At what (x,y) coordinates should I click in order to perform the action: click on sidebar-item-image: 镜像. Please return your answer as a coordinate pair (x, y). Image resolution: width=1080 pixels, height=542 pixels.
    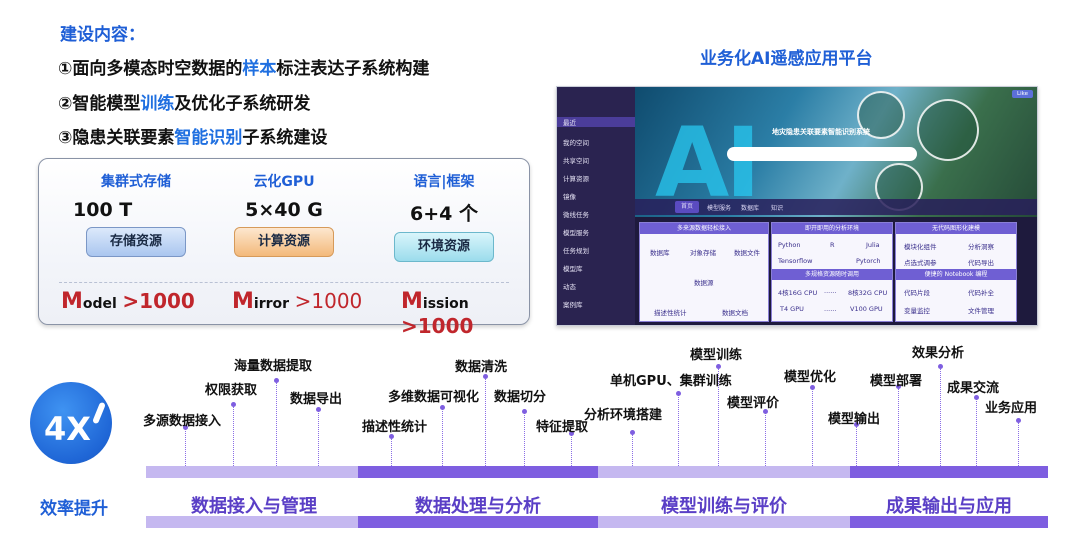
    Looking at the image, I should click on (569, 196).